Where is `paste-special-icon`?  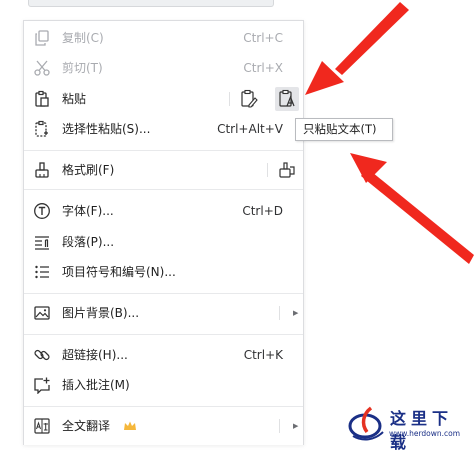 paste-special-icon is located at coordinates (41, 128).